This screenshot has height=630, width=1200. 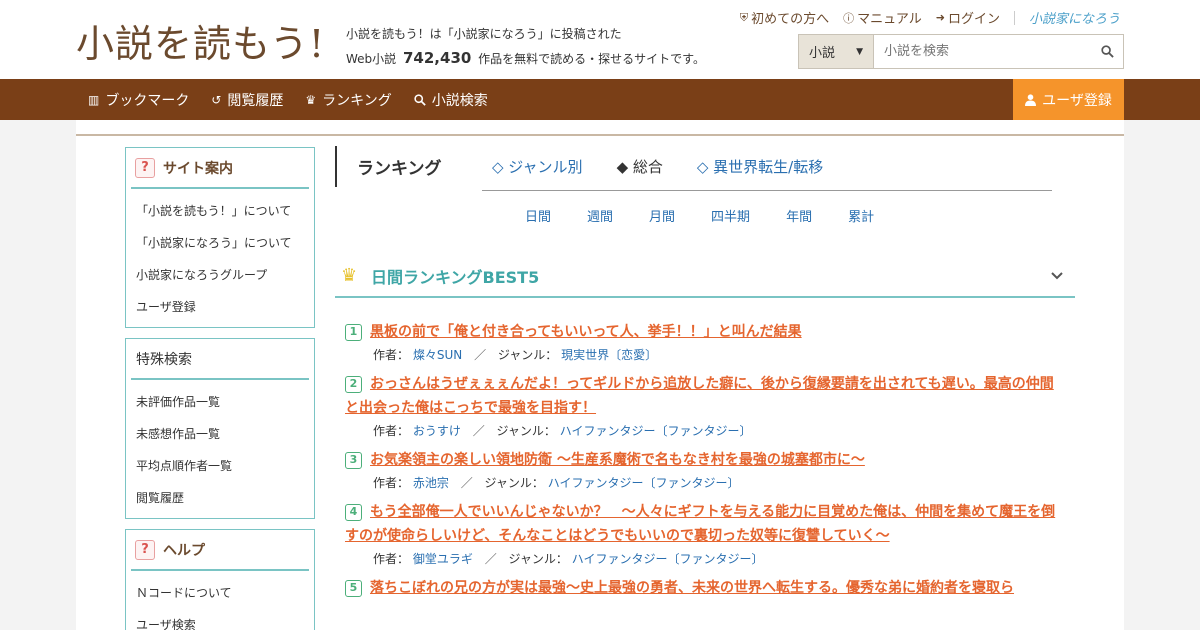 What do you see at coordinates (784, 18) in the screenshot?
I see `first-time-link: ⛨ 初めての方へ` at bounding box center [784, 18].